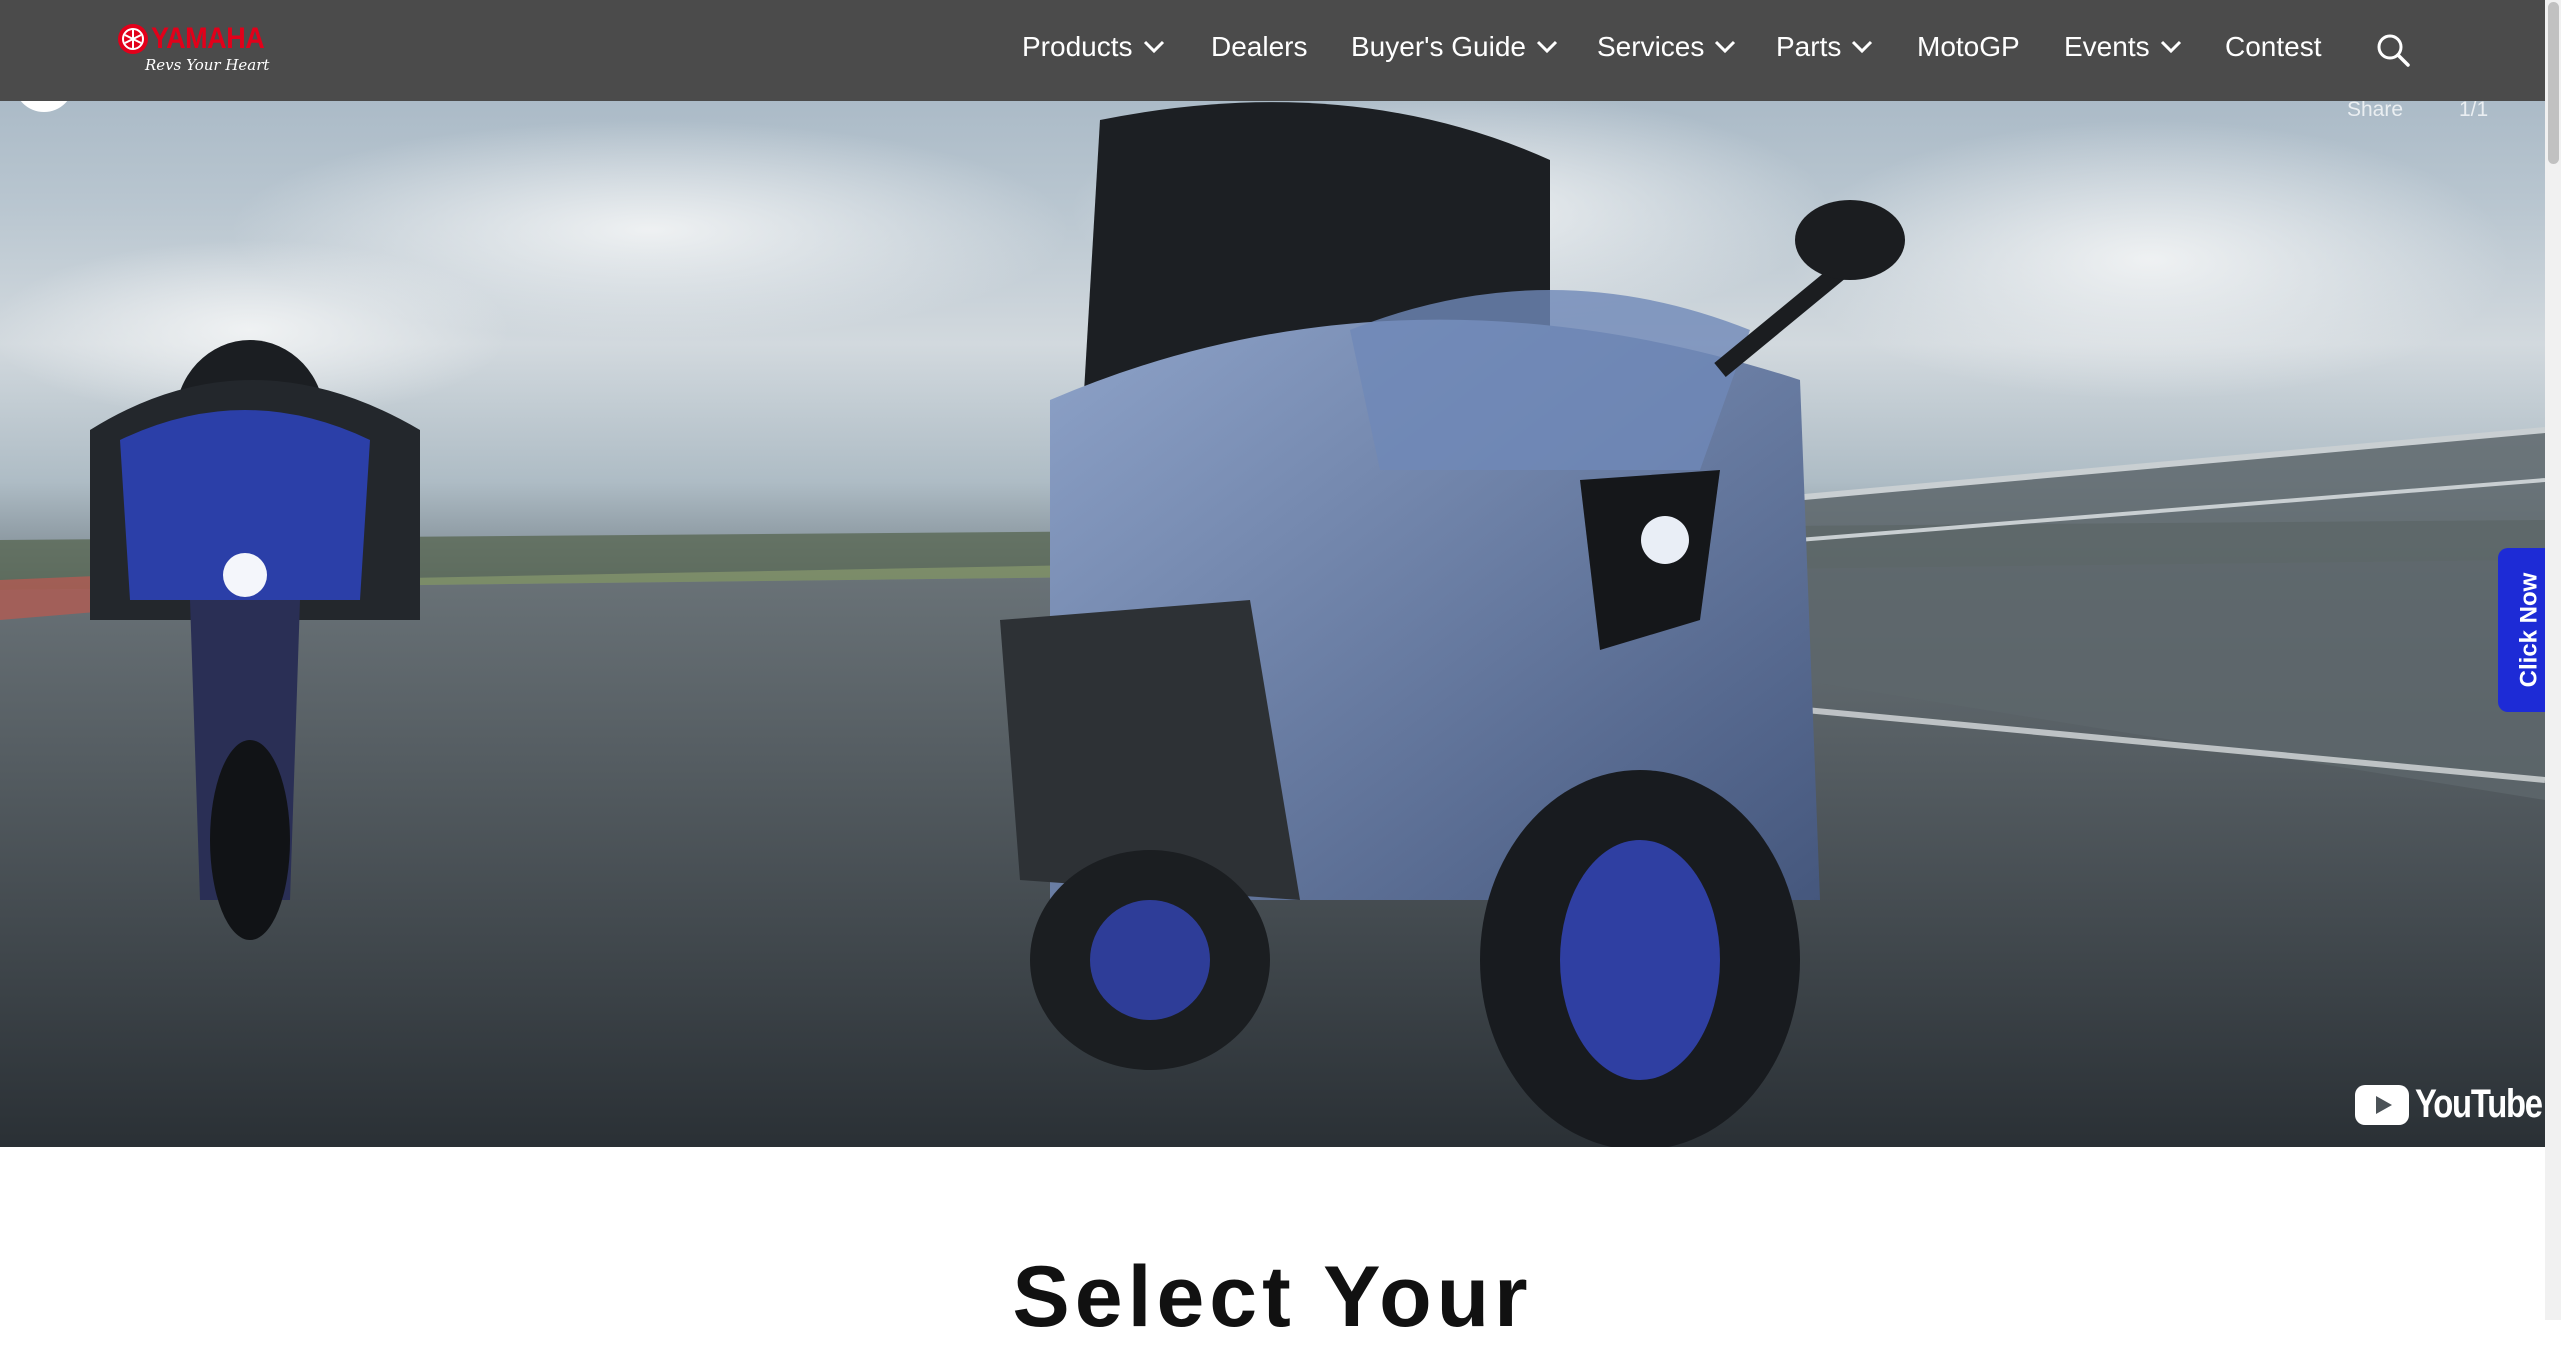 The image size is (2561, 1347). I want to click on nav-label: Contest, so click(2273, 46).